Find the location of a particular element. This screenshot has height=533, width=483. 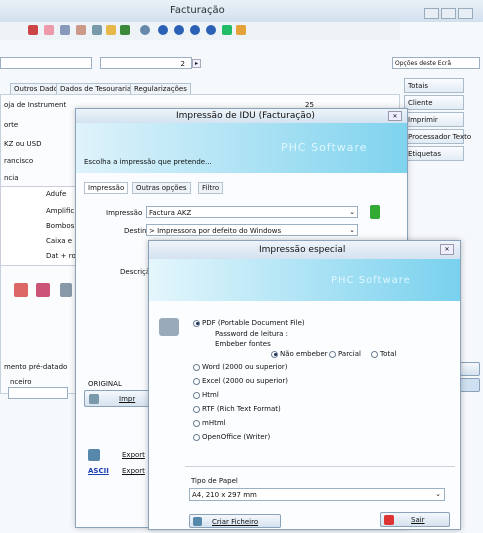

imprimir-label: Imprimir is located at coordinates (423, 120).